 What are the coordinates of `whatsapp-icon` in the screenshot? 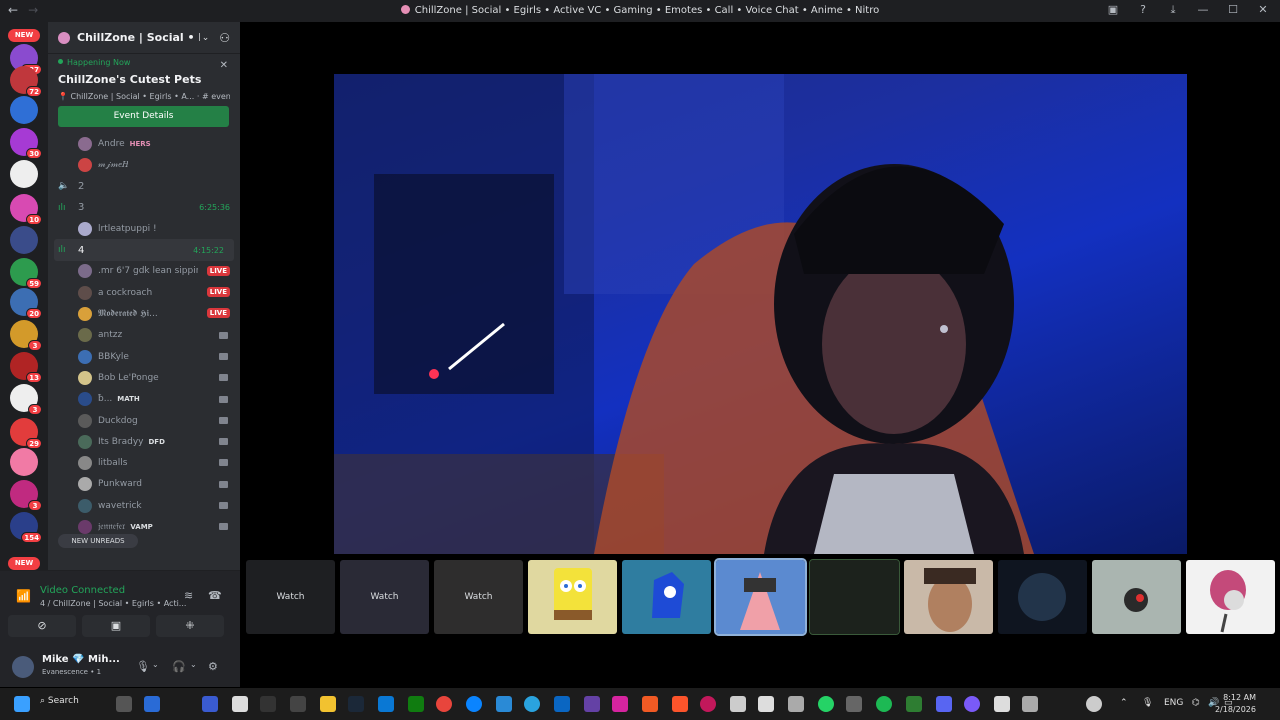 It's located at (826, 704).